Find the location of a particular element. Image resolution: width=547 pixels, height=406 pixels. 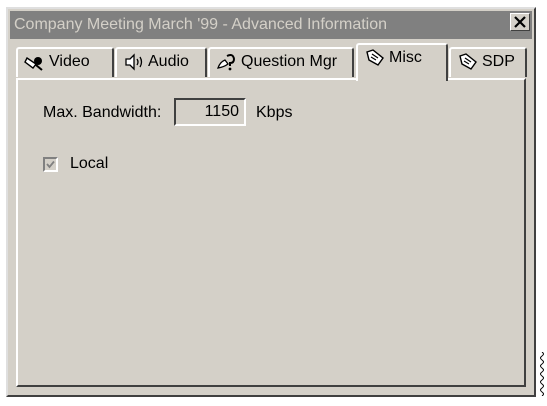

local-checkbox is located at coordinates (50, 164).